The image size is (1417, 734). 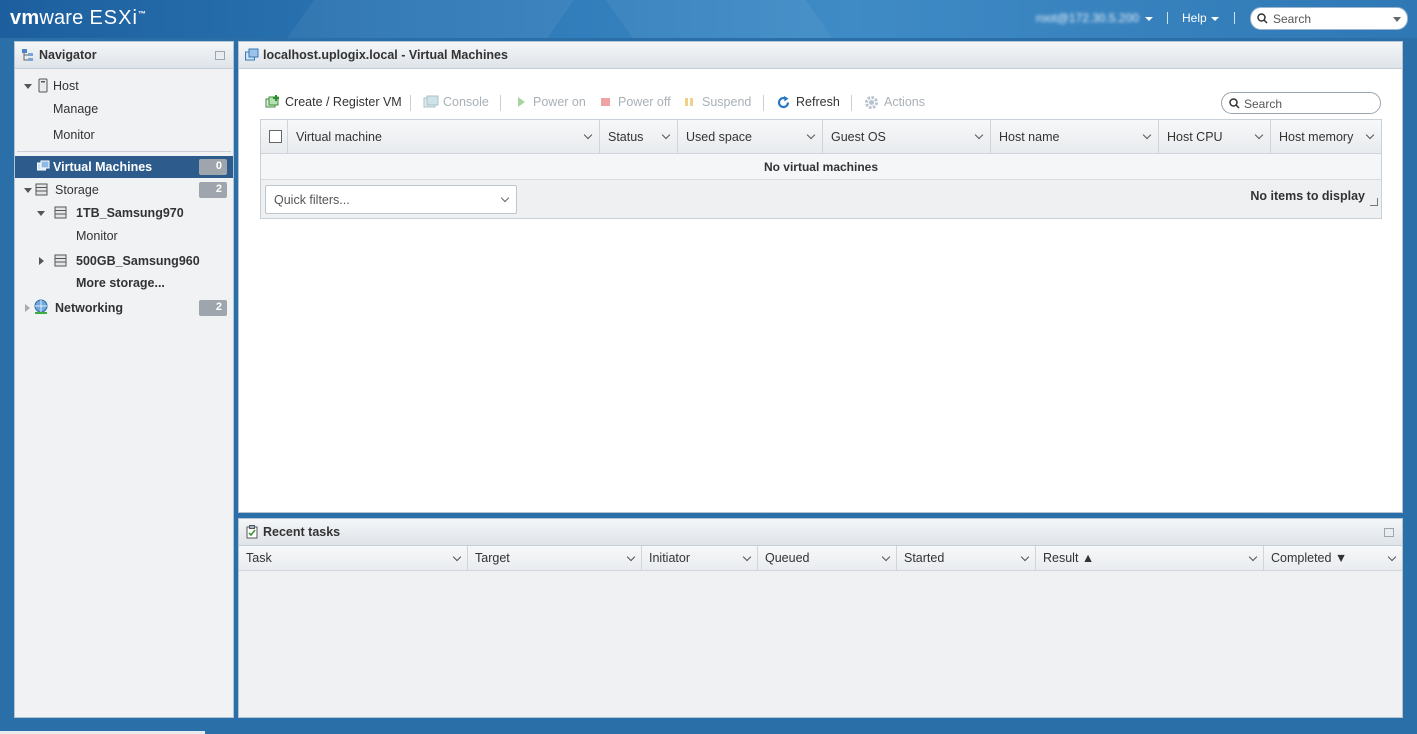 I want to click on nav-item-monitor: Monitor, so click(x=124, y=135).